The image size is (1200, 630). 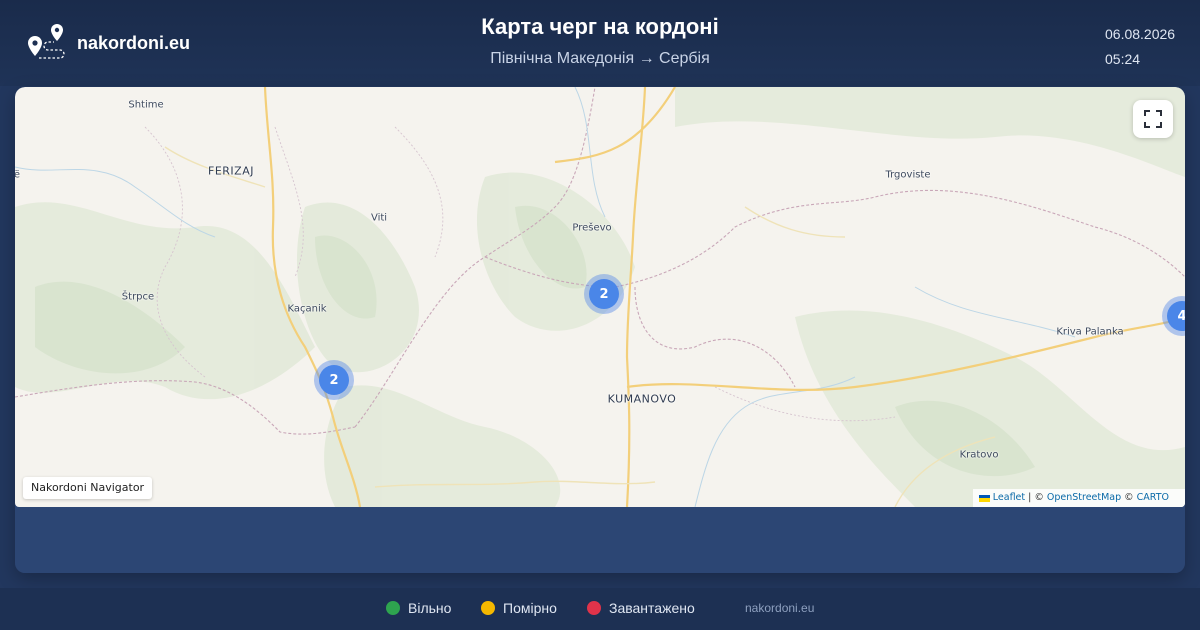 I want to click on legend-label: Вільно, so click(x=430, y=608).